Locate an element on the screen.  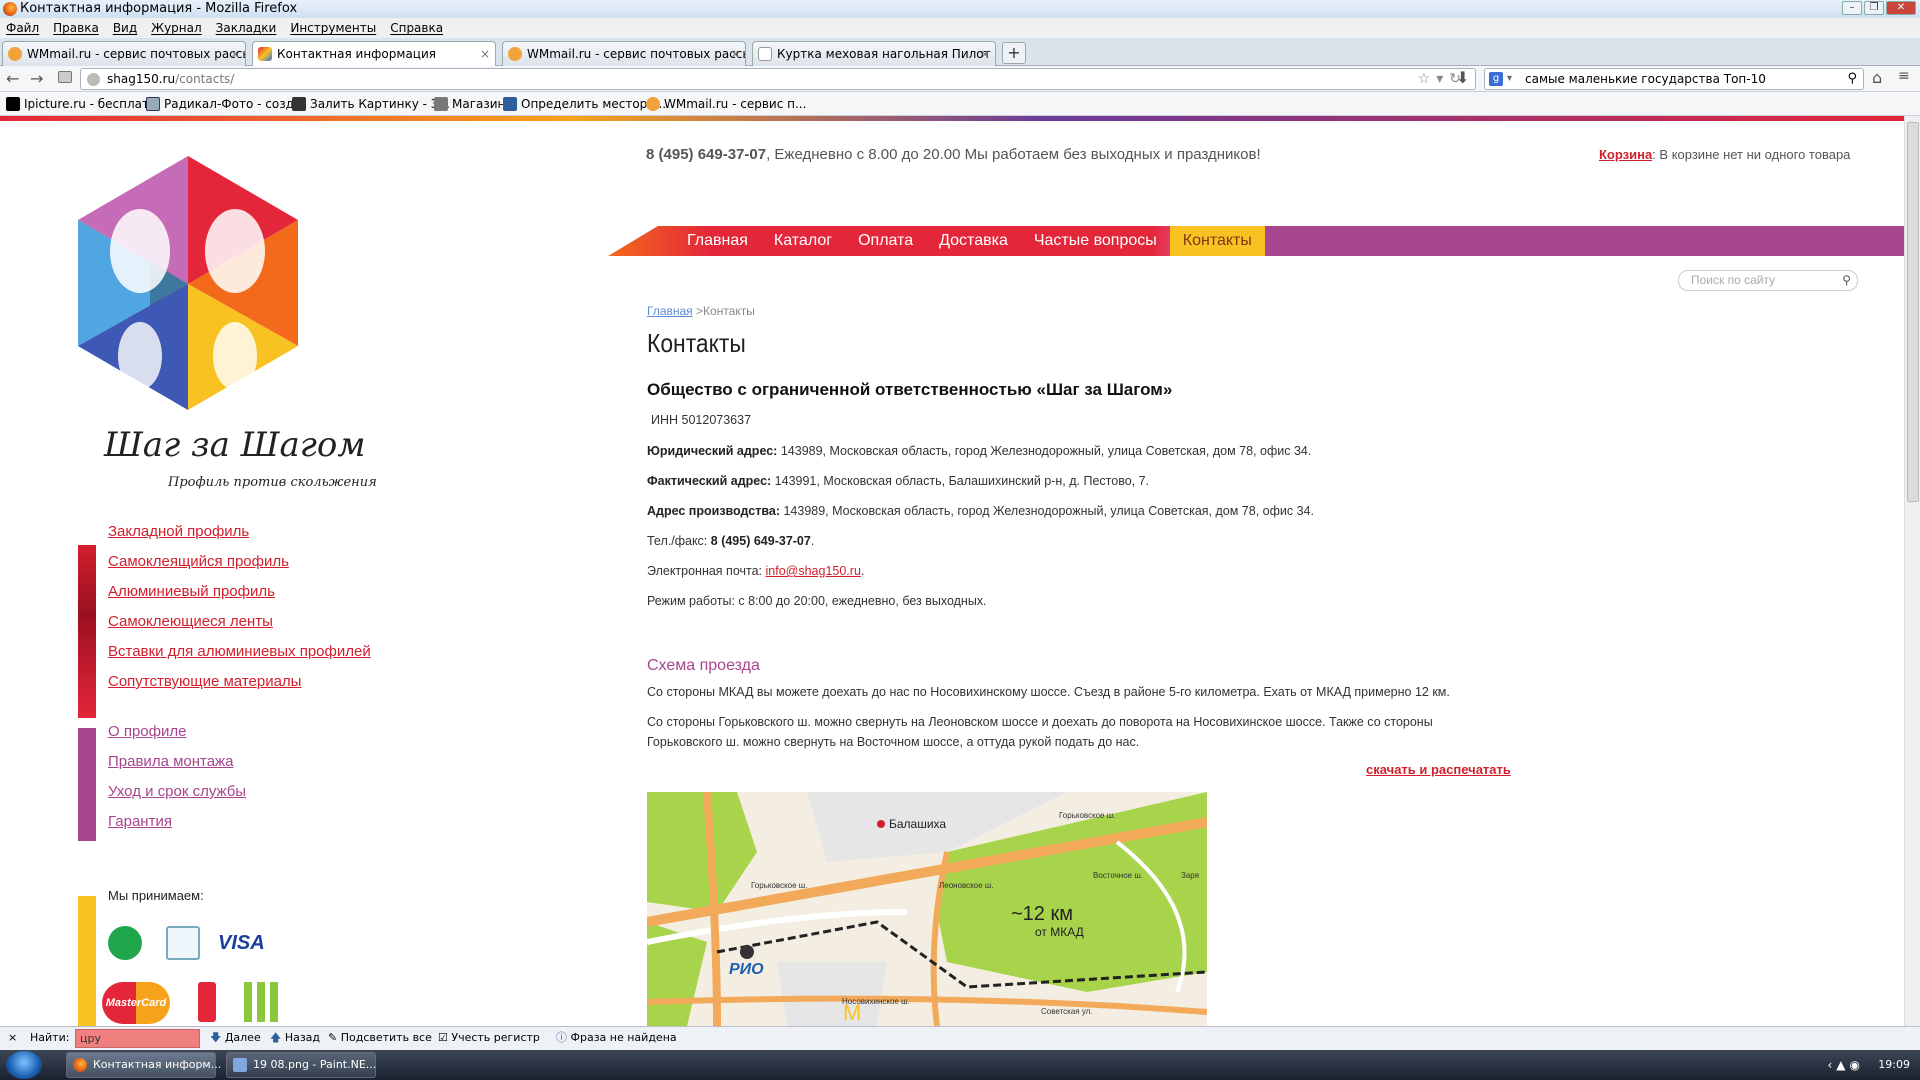
vertical-scrollbar is located at coordinates (1912, 571).